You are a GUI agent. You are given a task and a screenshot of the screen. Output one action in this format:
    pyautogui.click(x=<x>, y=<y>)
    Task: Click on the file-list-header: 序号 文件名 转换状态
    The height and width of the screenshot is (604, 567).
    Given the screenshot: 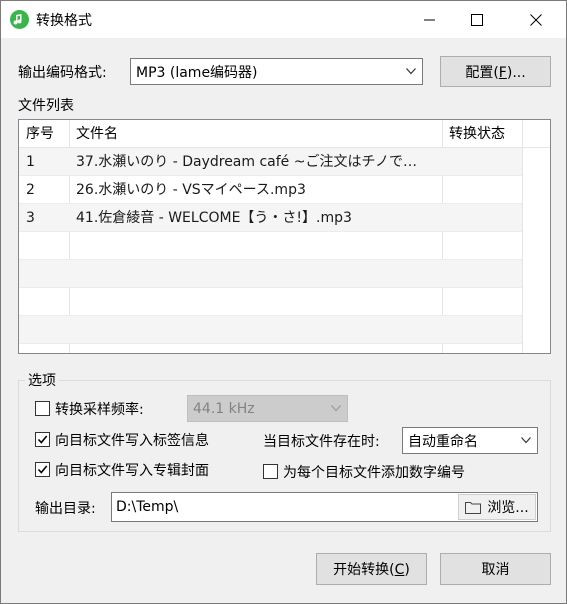 What is the action you would take?
    pyautogui.click(x=284, y=134)
    